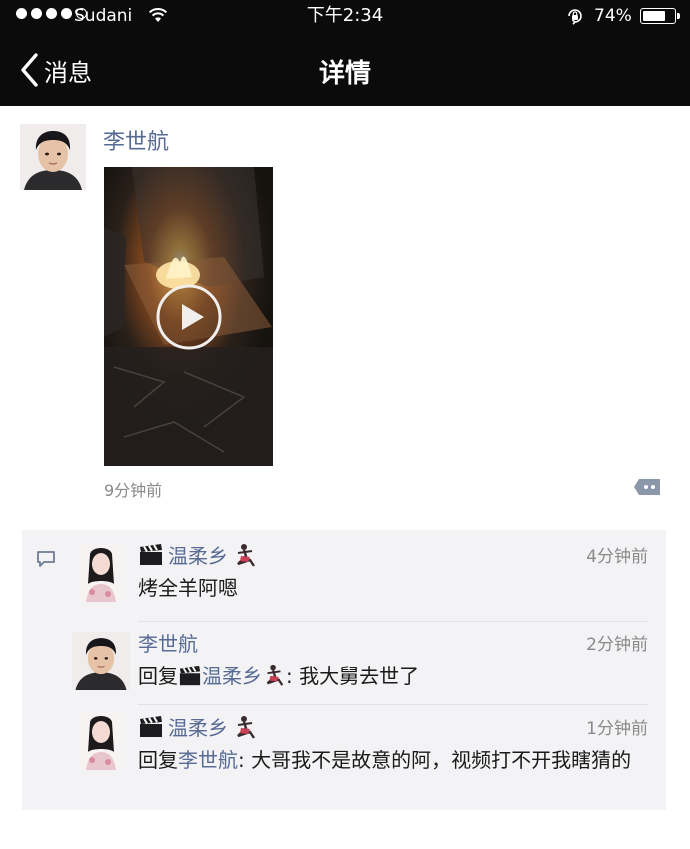 The image size is (690, 849). What do you see at coordinates (232, 676) in the screenshot?
I see `reply-to-mention: 温柔乡` at bounding box center [232, 676].